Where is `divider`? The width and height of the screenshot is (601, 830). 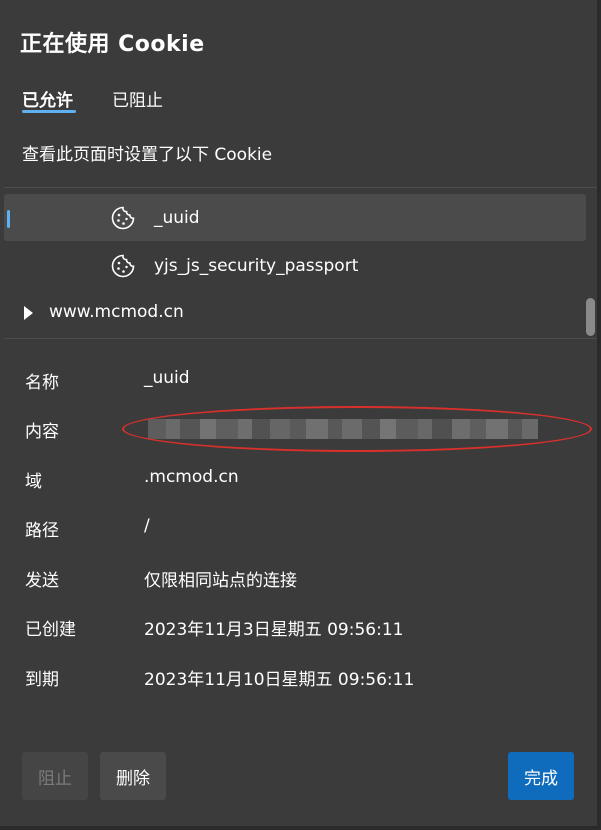 divider is located at coordinates (300, 338).